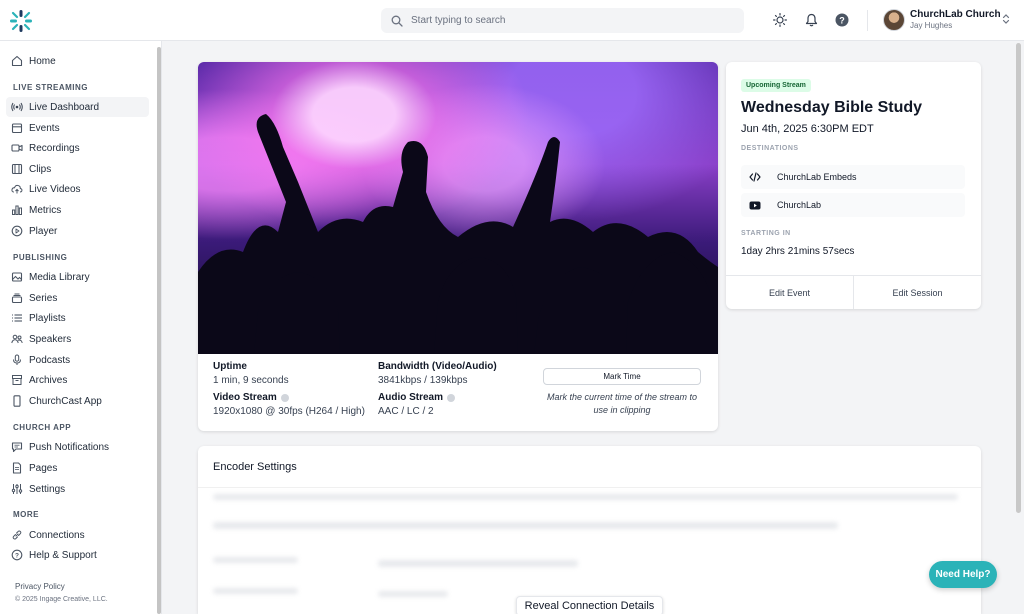  I want to click on sidebar-item-live-videos: Live Videos, so click(77, 189).